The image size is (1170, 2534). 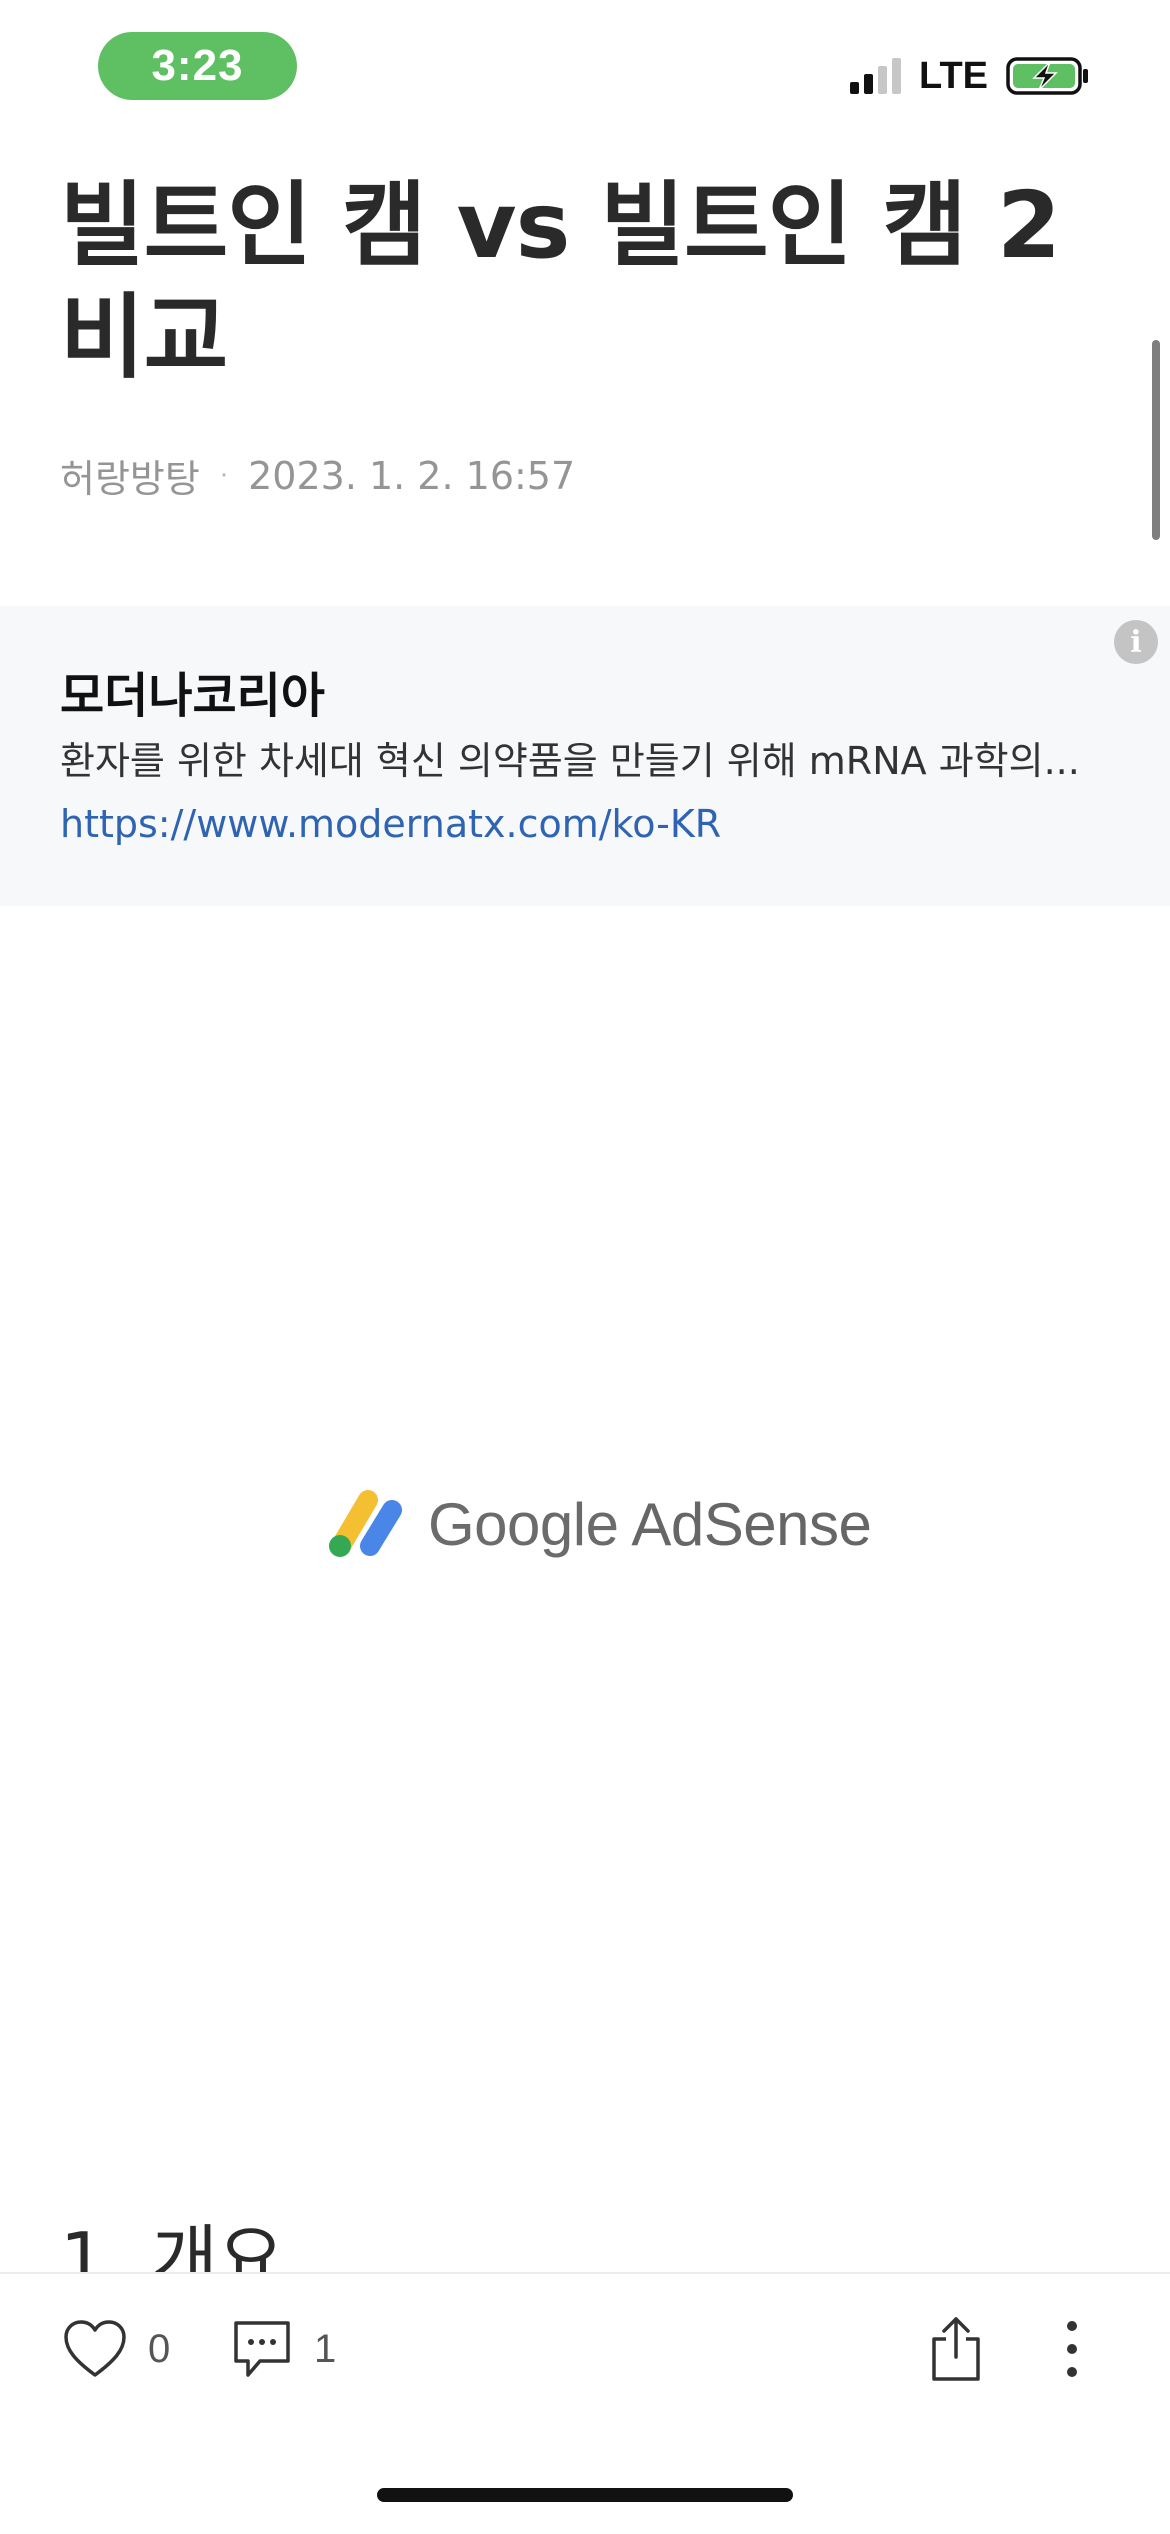 I want to click on info-icon: i, so click(x=1136, y=642).